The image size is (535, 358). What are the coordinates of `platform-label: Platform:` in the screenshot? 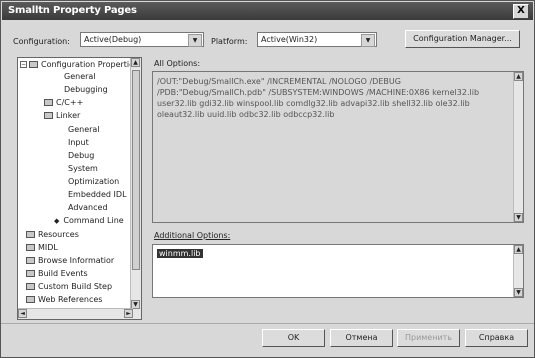 It's located at (229, 41).